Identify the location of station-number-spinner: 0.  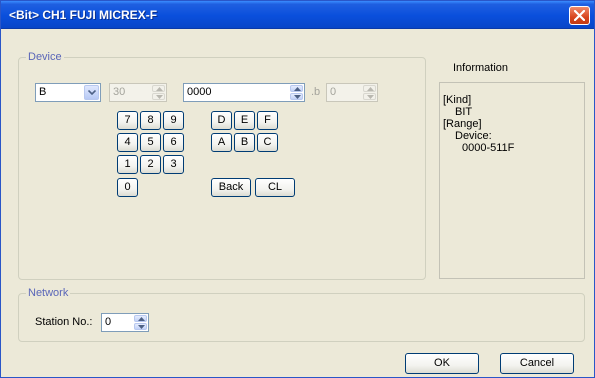
(125, 322).